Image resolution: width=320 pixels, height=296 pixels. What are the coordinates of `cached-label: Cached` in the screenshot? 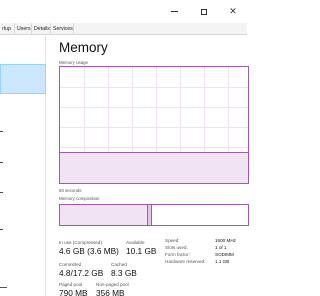 It's located at (119, 264).